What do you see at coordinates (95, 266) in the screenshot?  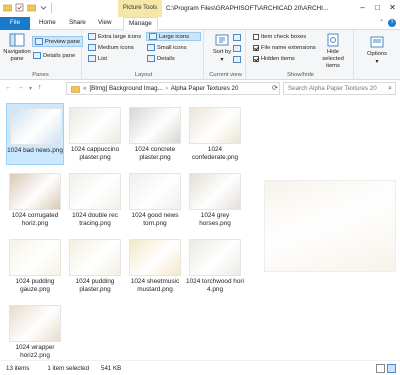 I see `file-item: 1024 pudding plaster.png` at bounding box center [95, 266].